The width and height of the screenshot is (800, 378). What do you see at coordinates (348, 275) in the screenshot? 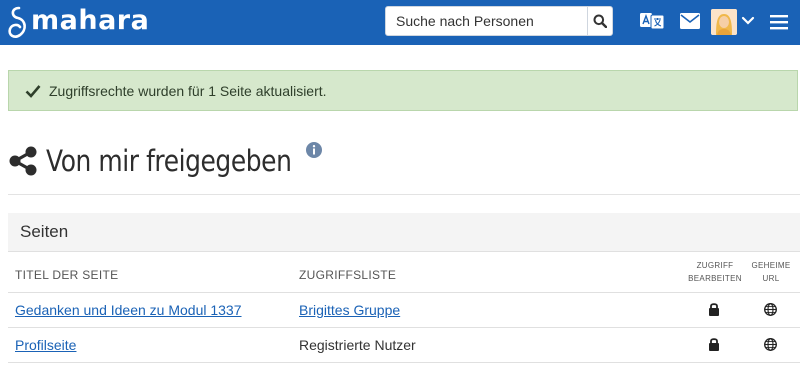
I see `column-header-access-list: ZUGRIFFSLISTE` at bounding box center [348, 275].